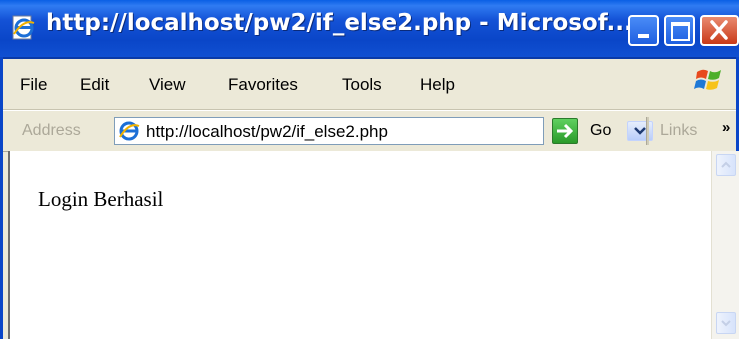 This screenshot has height=339, width=739. I want to click on address-url: http://localhost/pw2/if_else2.php, so click(267, 131).